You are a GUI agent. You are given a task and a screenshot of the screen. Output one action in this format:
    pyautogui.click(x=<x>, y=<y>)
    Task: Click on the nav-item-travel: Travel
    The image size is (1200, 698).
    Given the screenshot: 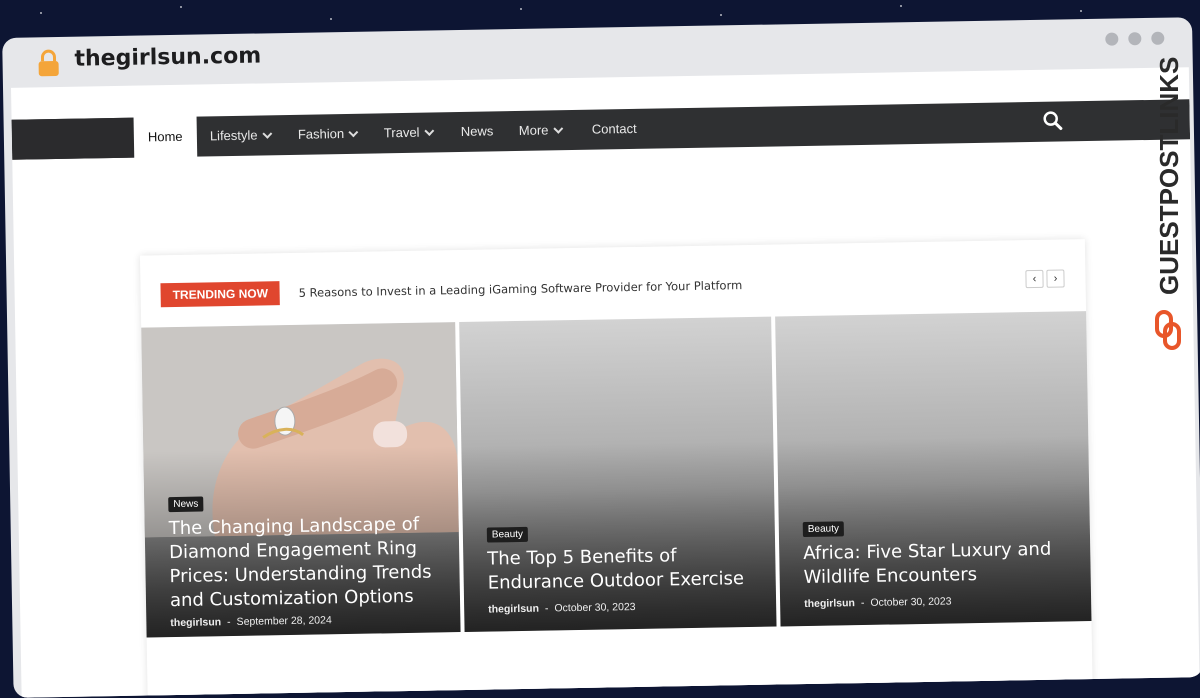 What is the action you would take?
    pyautogui.click(x=408, y=132)
    